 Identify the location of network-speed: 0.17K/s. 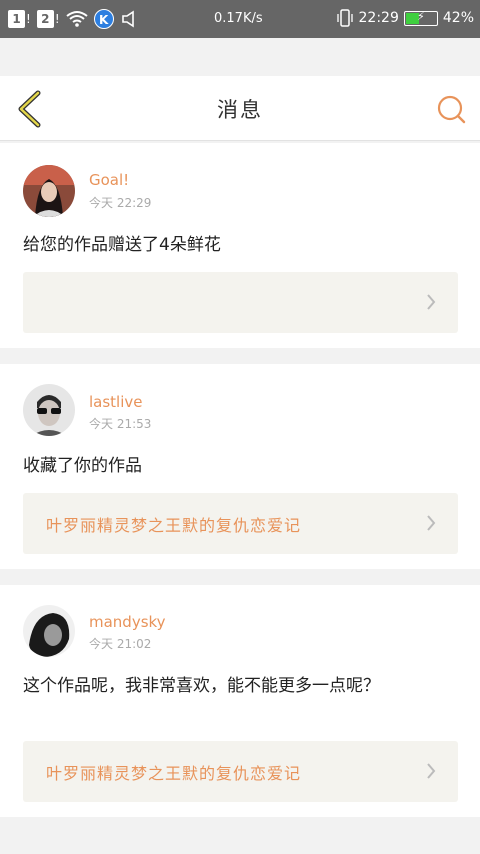
(238, 18).